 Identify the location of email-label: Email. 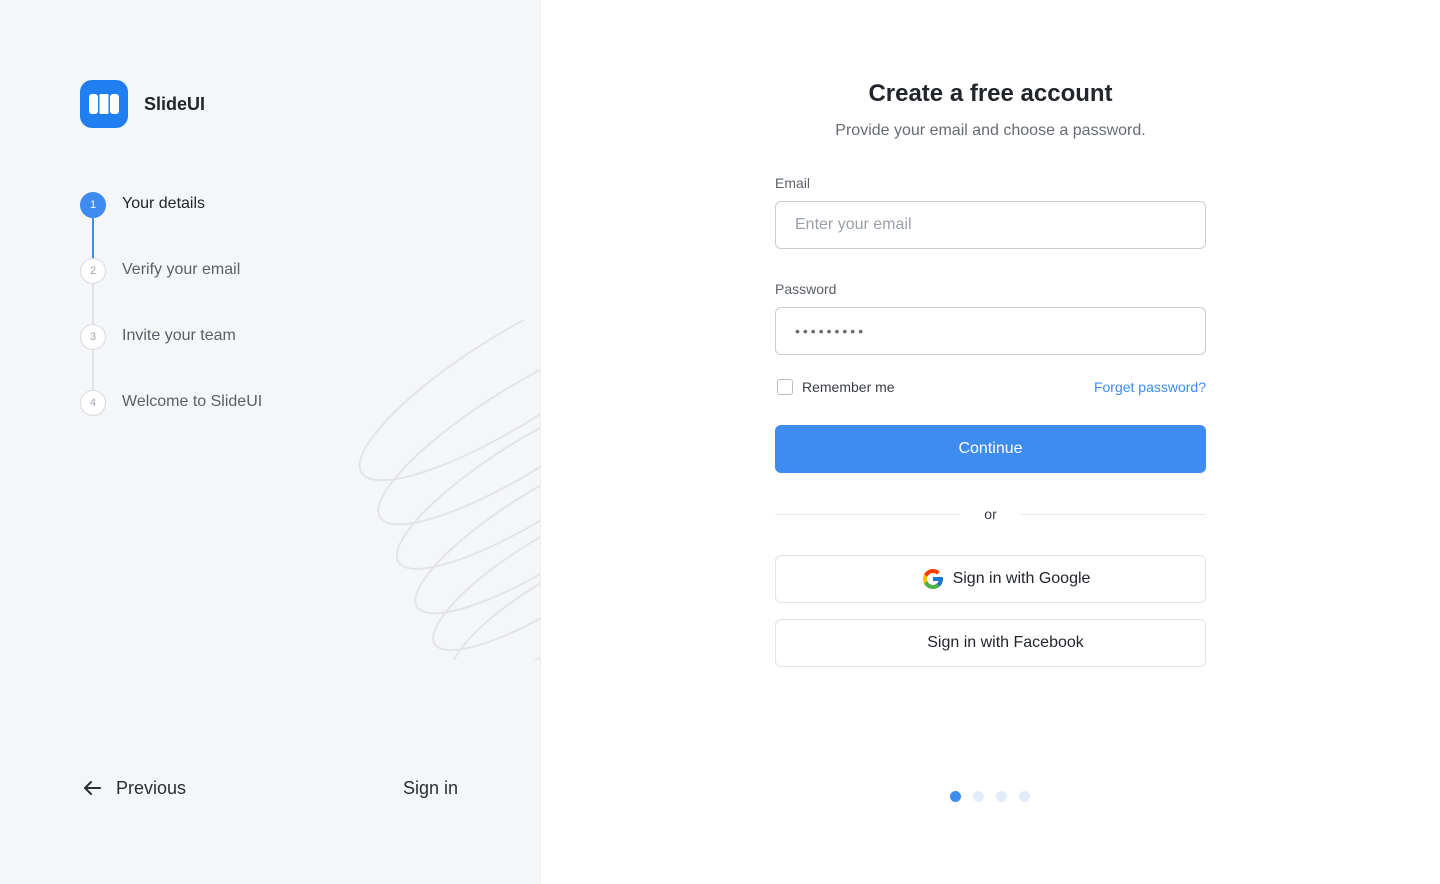
(793, 183).